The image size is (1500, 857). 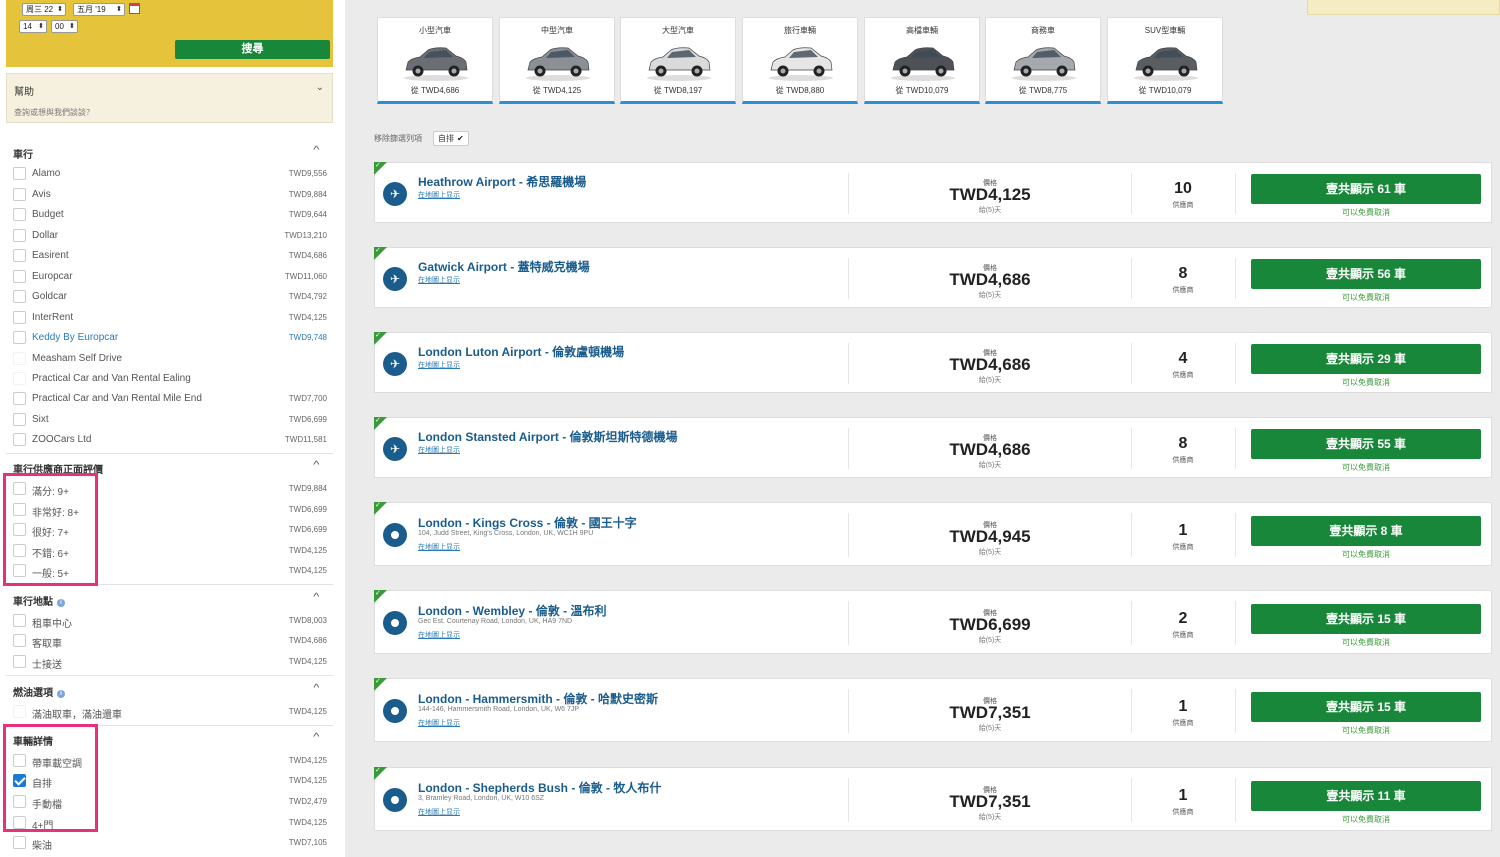 What do you see at coordinates (170, 276) in the screenshot?
I see `filter-option: Europcar TWD11,060` at bounding box center [170, 276].